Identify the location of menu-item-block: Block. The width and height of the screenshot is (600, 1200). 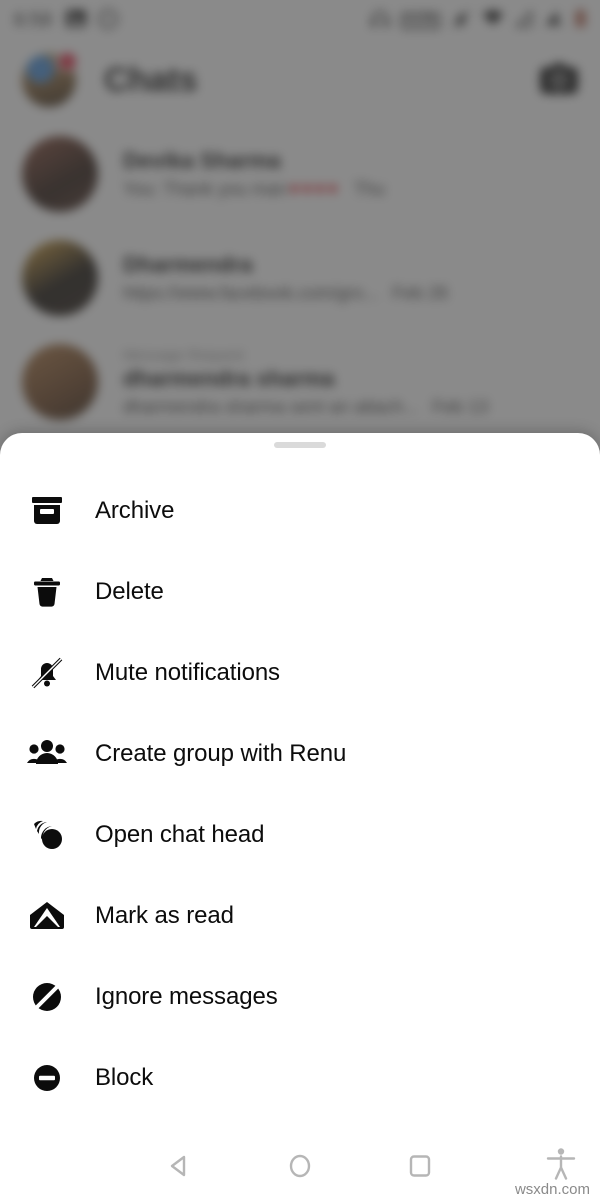
(300, 1077).